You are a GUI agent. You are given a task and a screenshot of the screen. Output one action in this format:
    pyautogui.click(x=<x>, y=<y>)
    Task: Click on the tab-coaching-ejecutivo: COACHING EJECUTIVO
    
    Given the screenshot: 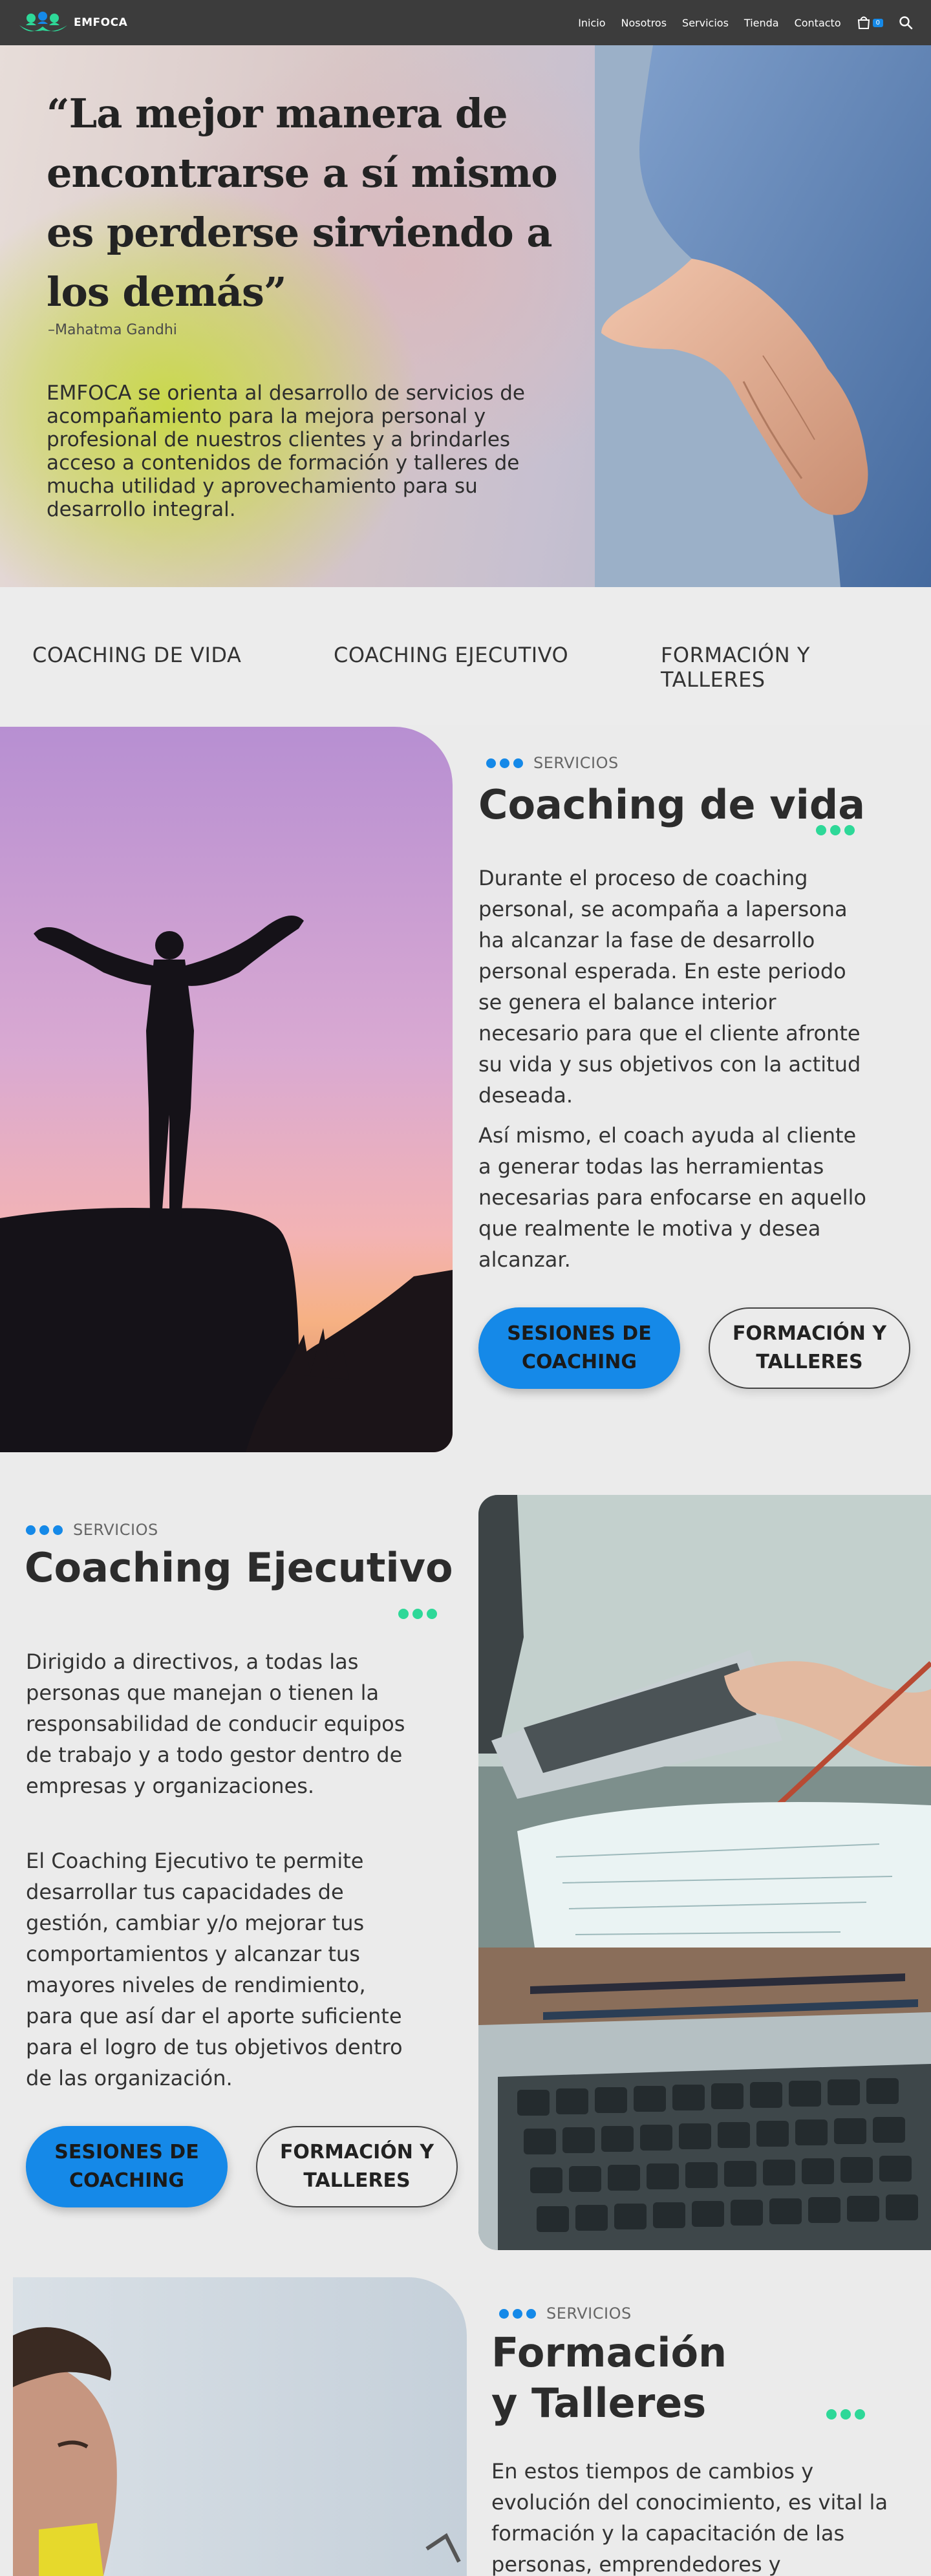 What is the action you would take?
    pyautogui.click(x=451, y=655)
    